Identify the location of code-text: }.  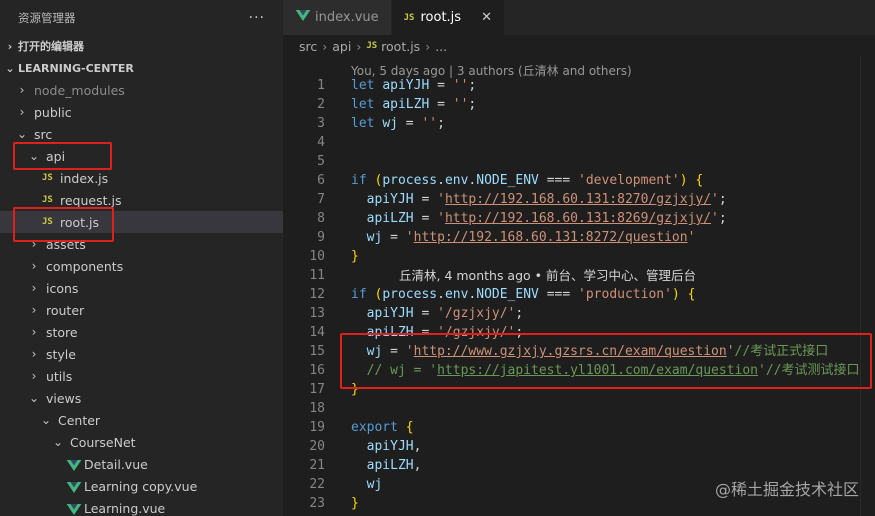
(355, 256).